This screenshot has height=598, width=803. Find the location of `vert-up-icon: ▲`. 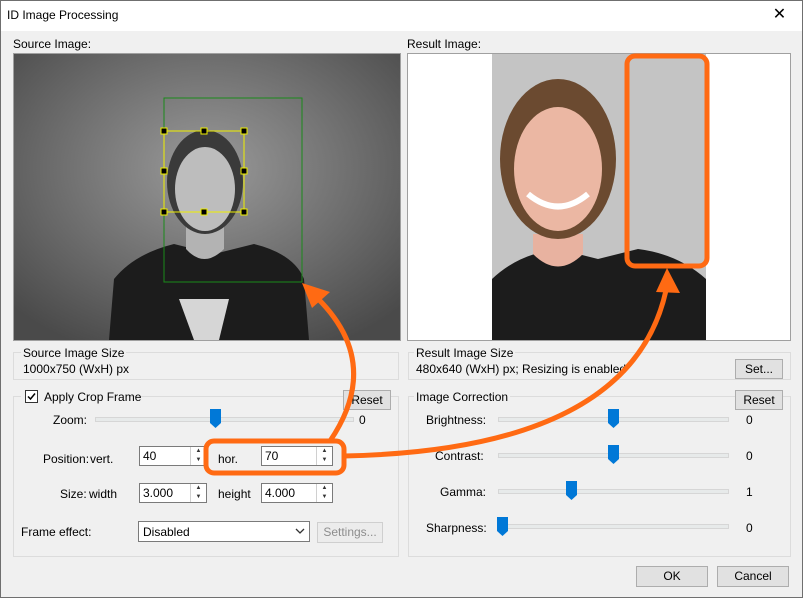

vert-up-icon: ▲ is located at coordinates (198, 451).